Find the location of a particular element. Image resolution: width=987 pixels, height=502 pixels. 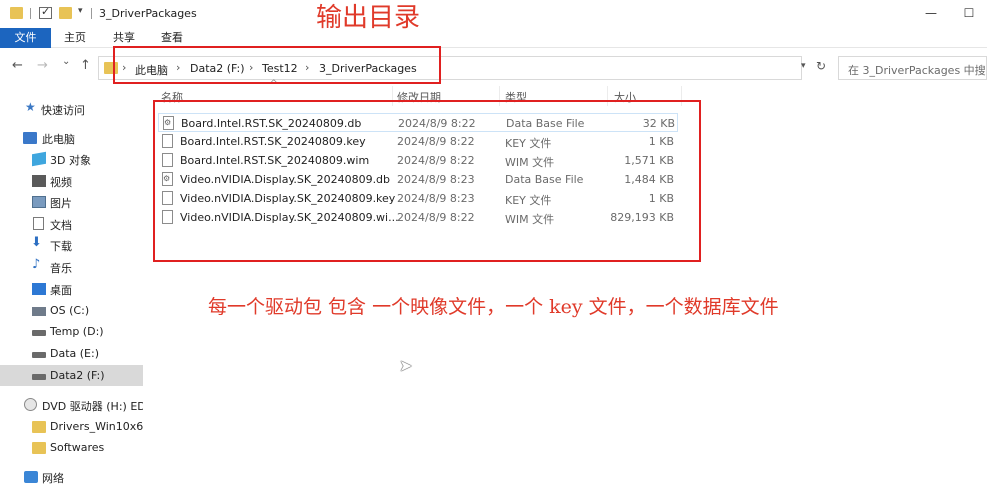

sidebar-item-label: 快速访问 is located at coordinates (63, 110).